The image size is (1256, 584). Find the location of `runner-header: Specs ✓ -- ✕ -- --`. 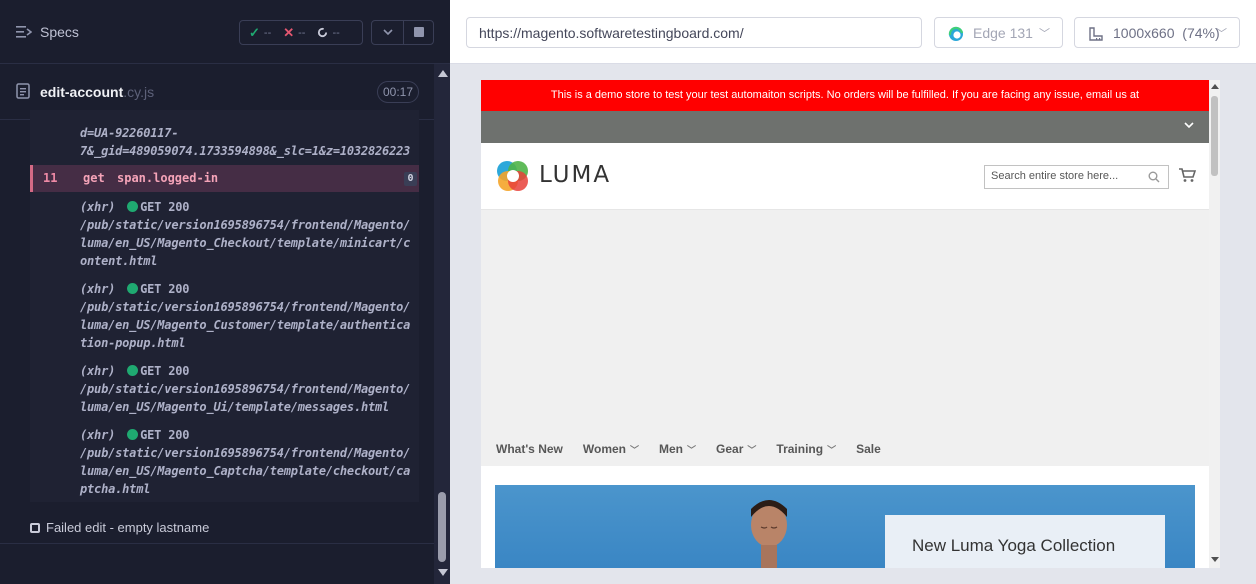

runner-header: Specs ✓ -- ✕ -- -- is located at coordinates (225, 32).